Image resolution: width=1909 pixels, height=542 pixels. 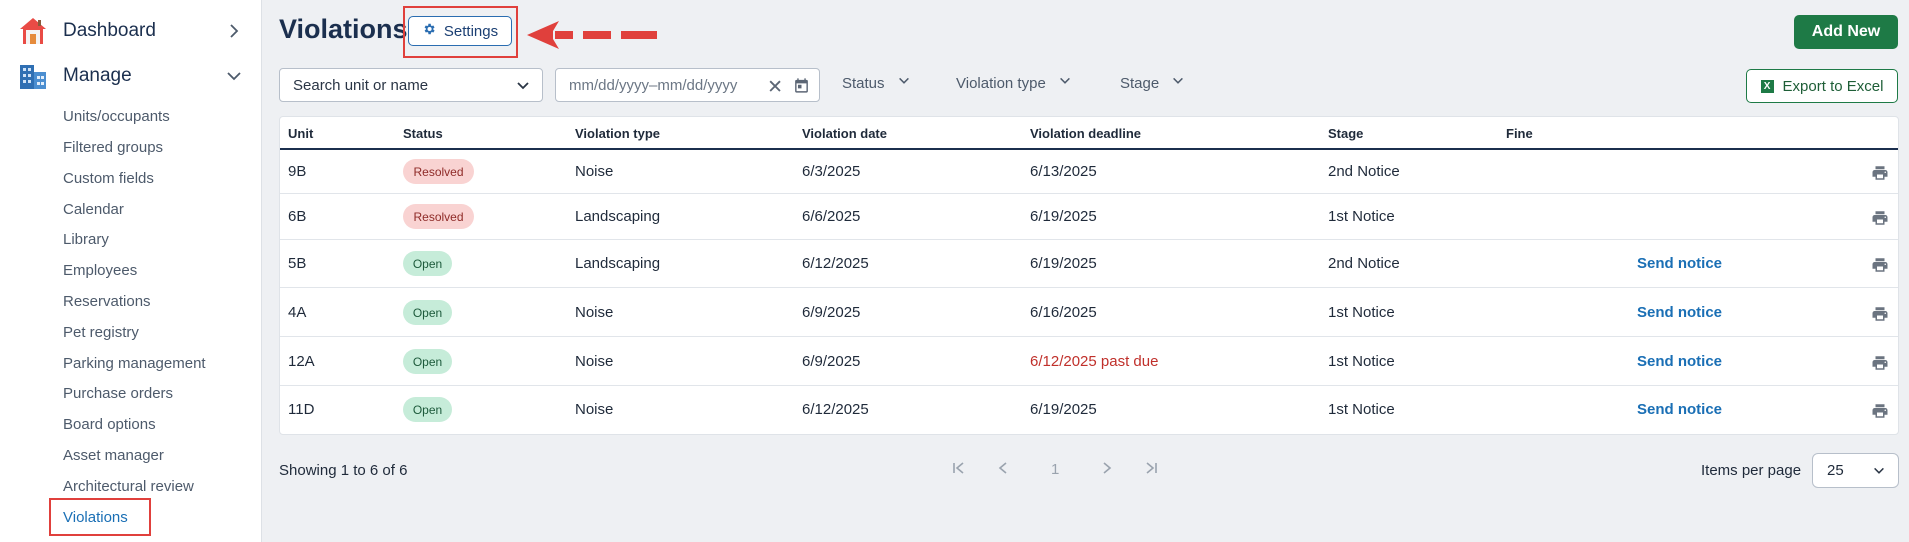 What do you see at coordinates (1833, 86) in the screenshot?
I see `export-label: Export to Excel` at bounding box center [1833, 86].